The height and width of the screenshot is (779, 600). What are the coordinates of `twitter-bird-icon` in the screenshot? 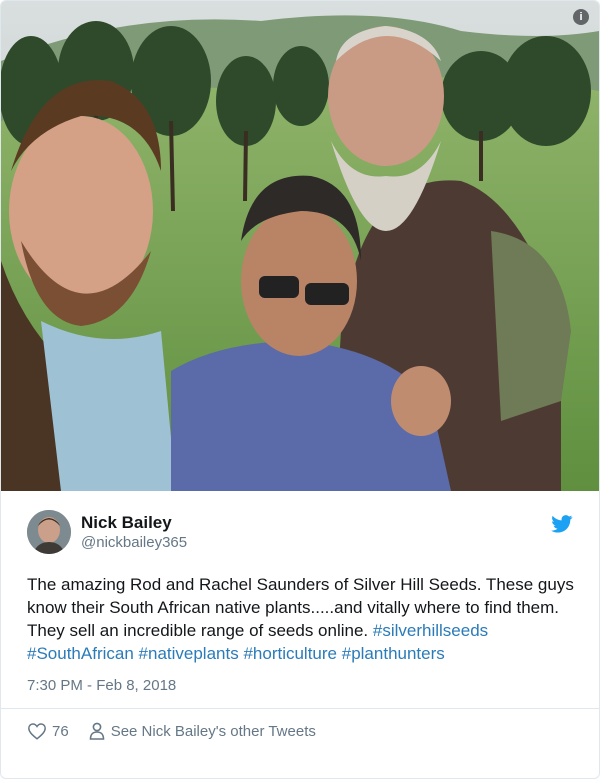 It's located at (562, 524).